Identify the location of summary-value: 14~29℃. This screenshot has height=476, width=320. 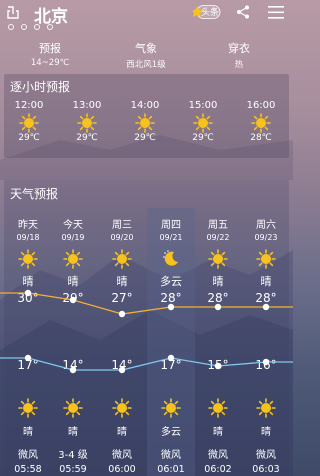
(50, 63).